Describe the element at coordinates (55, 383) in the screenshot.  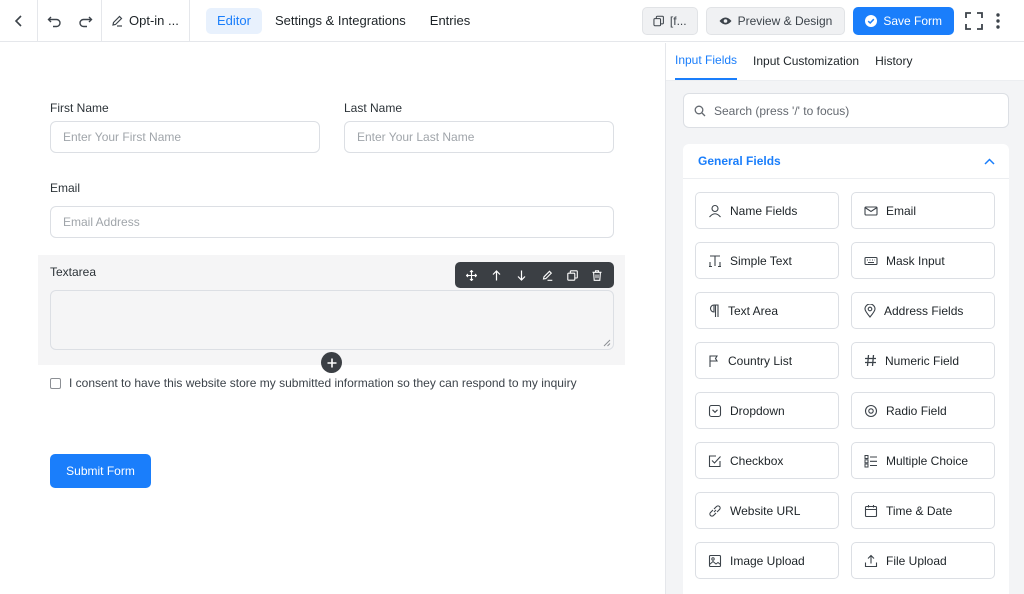
I see `consent-checkbox` at that location.